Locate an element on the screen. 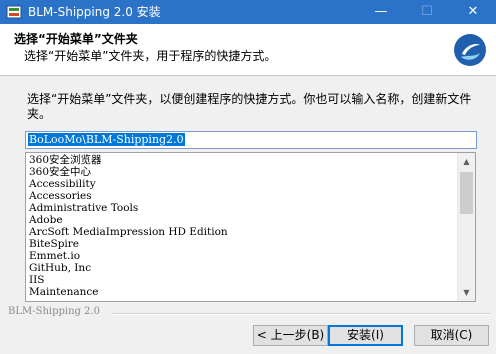 The image size is (496, 354). folder-list-item: Administrative Tools is located at coordinates (241, 208).